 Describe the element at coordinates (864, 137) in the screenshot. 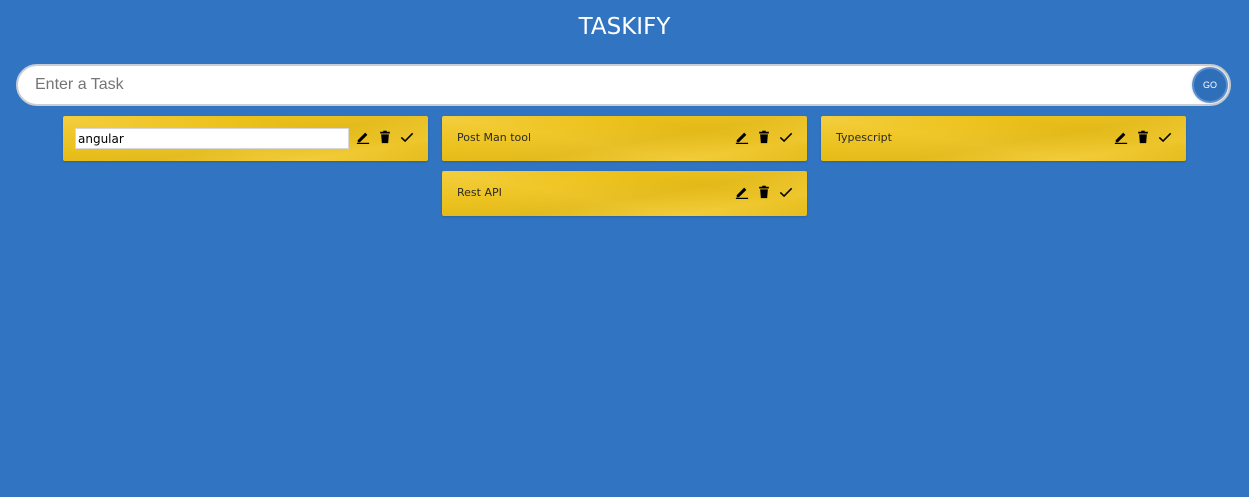

I see `task-text: Typescript` at that location.